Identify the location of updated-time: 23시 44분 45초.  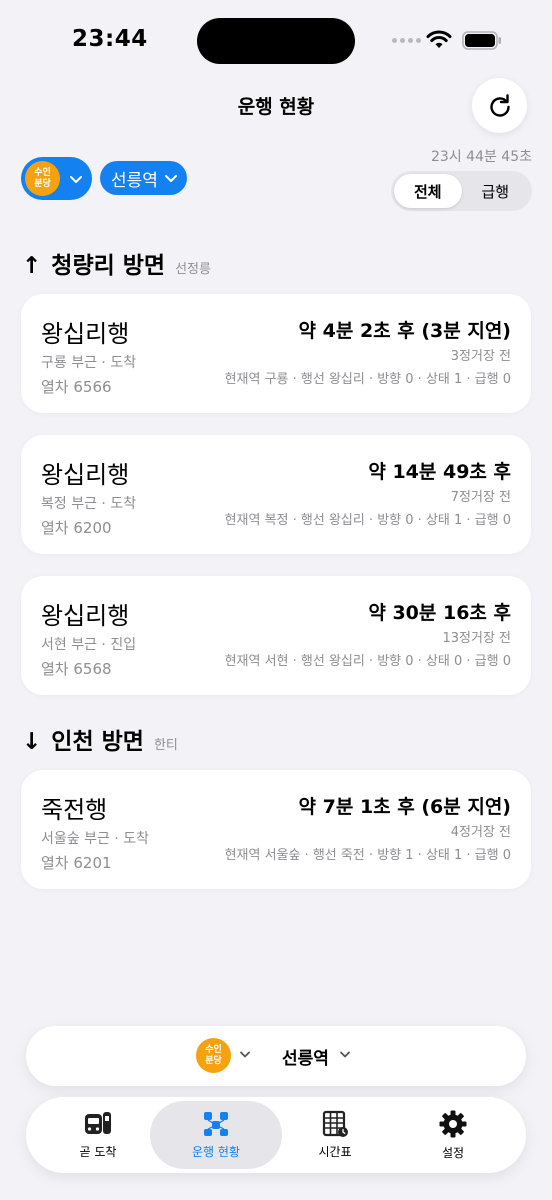
(481, 157).